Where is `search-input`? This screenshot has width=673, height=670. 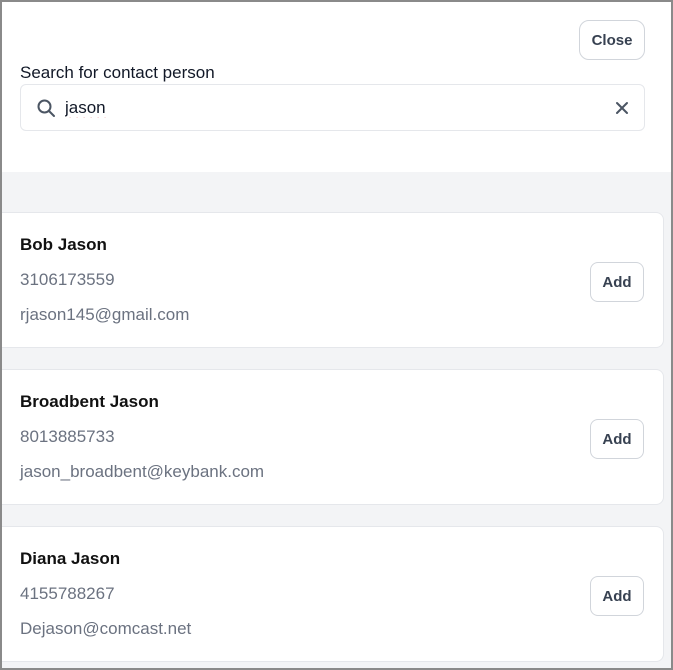
search-input is located at coordinates (330, 108).